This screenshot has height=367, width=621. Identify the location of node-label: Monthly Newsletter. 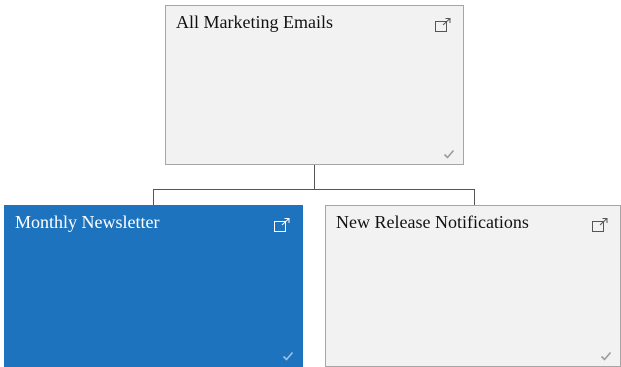
(87, 222).